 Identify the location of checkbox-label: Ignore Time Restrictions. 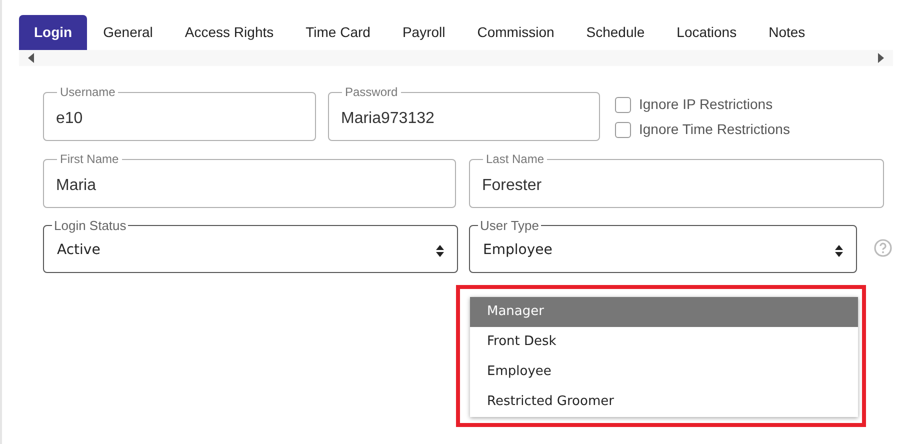
(714, 129).